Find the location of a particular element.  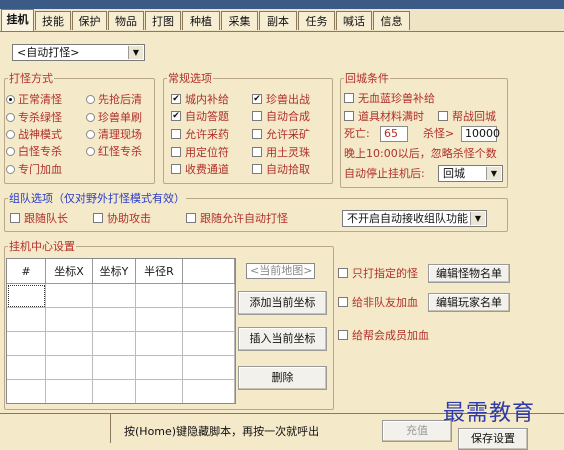

check-paid-channel: 收费通道 is located at coordinates (200, 170).